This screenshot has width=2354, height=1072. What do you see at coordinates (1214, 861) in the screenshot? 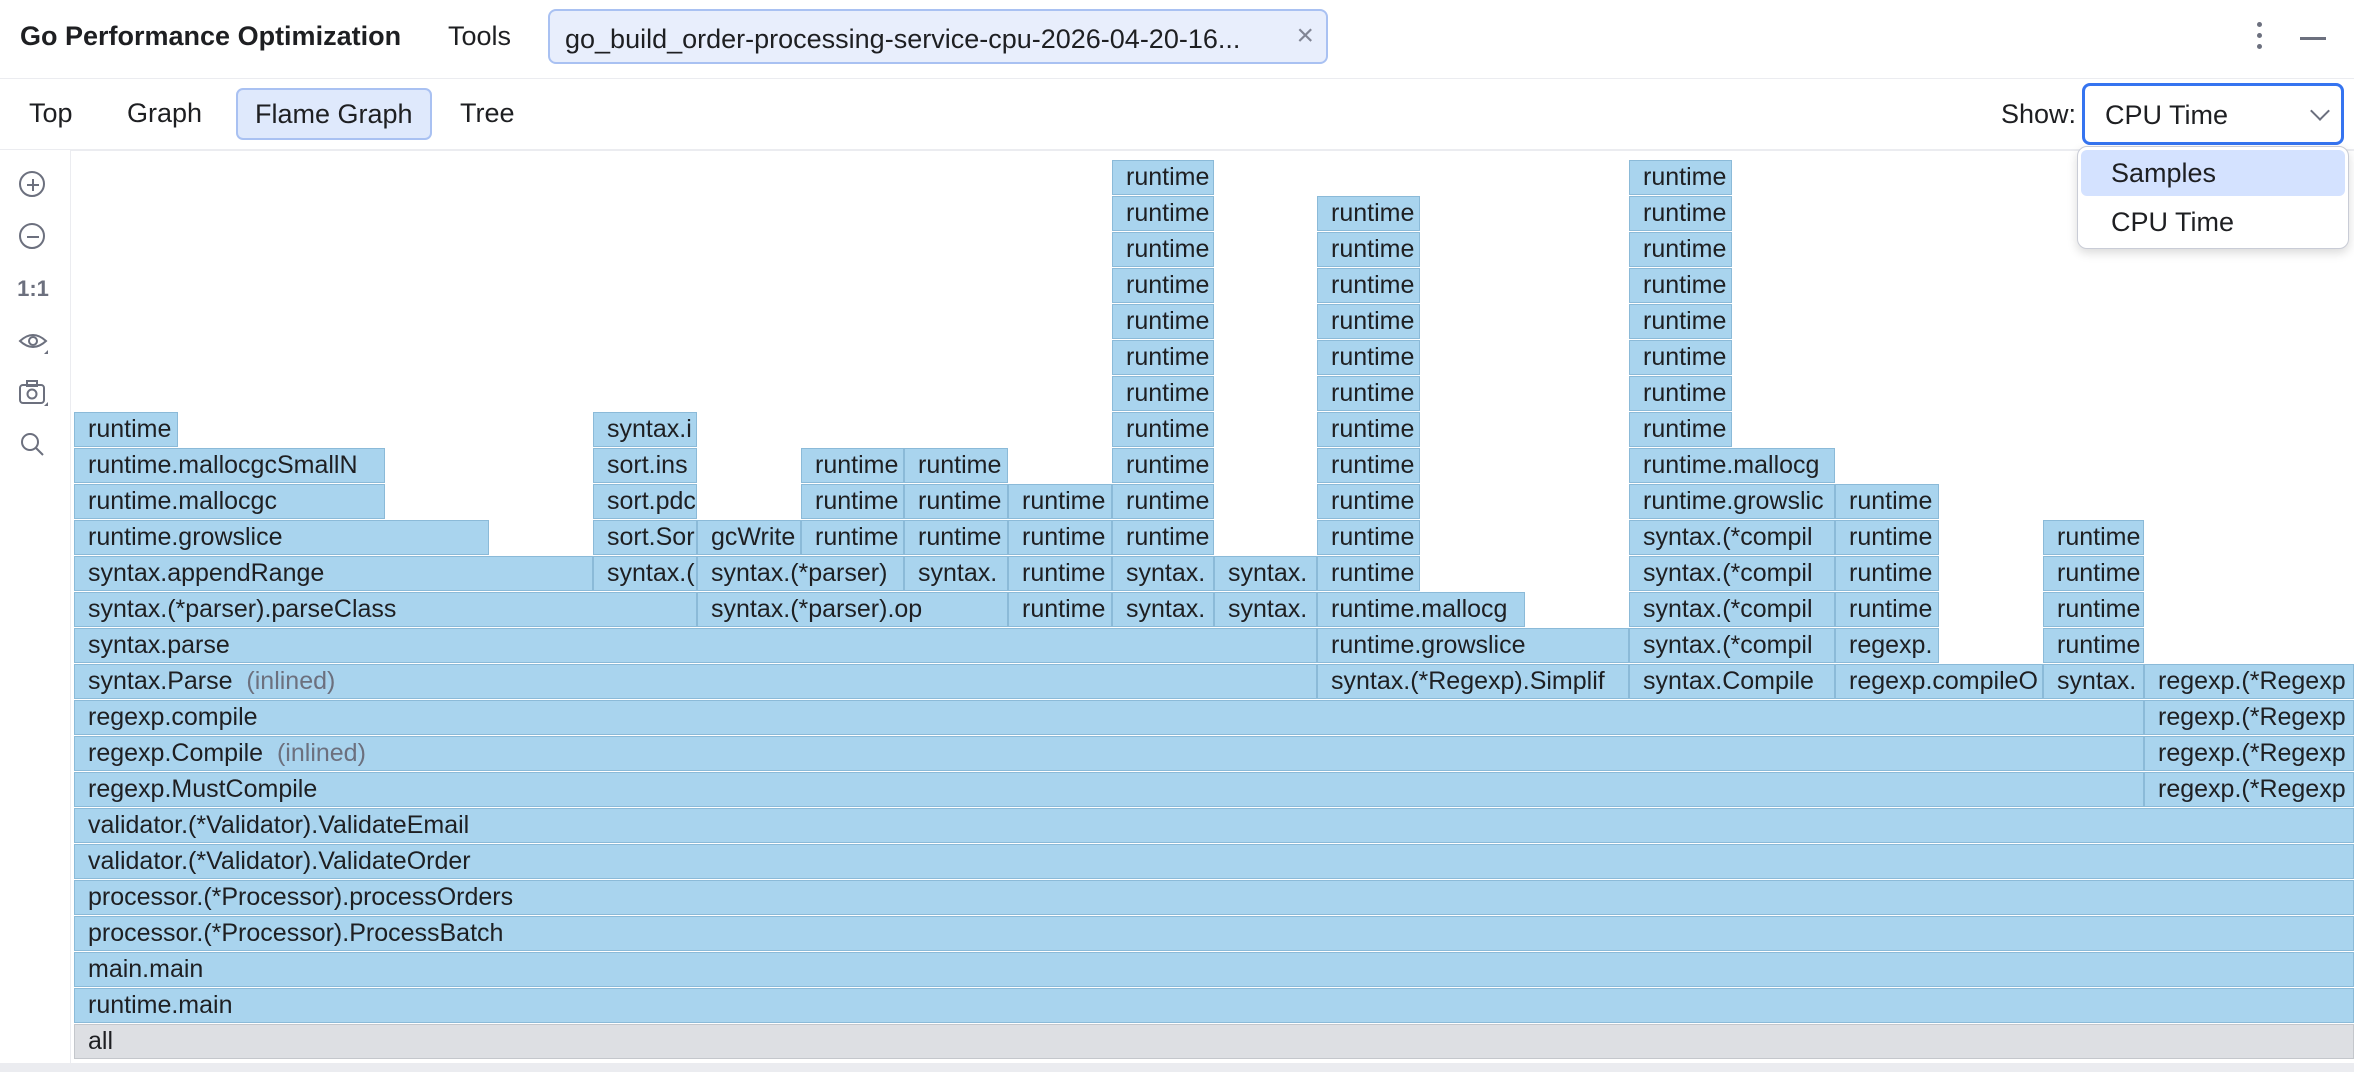
I see `flame-frame: validator.(*Validator).ValidateOrder` at bounding box center [1214, 861].